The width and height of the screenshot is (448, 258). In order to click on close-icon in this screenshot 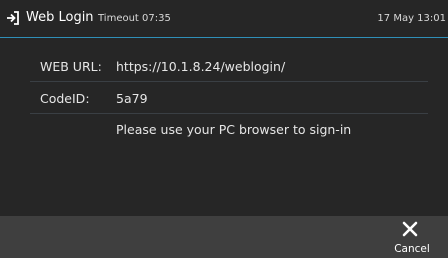, I will do `click(410, 229)`.